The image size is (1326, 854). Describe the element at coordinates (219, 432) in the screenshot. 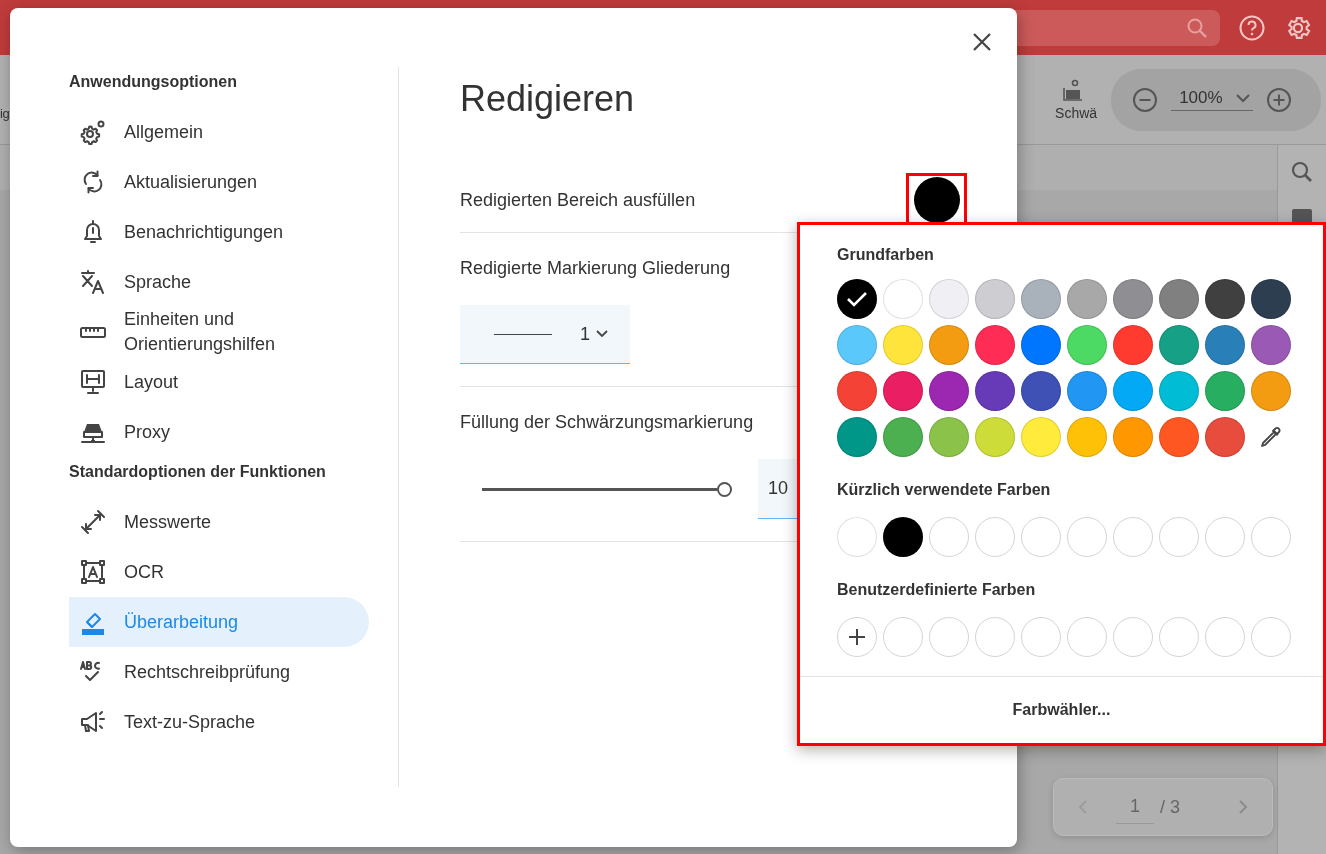

I see `sidebar-item: Proxy` at that location.